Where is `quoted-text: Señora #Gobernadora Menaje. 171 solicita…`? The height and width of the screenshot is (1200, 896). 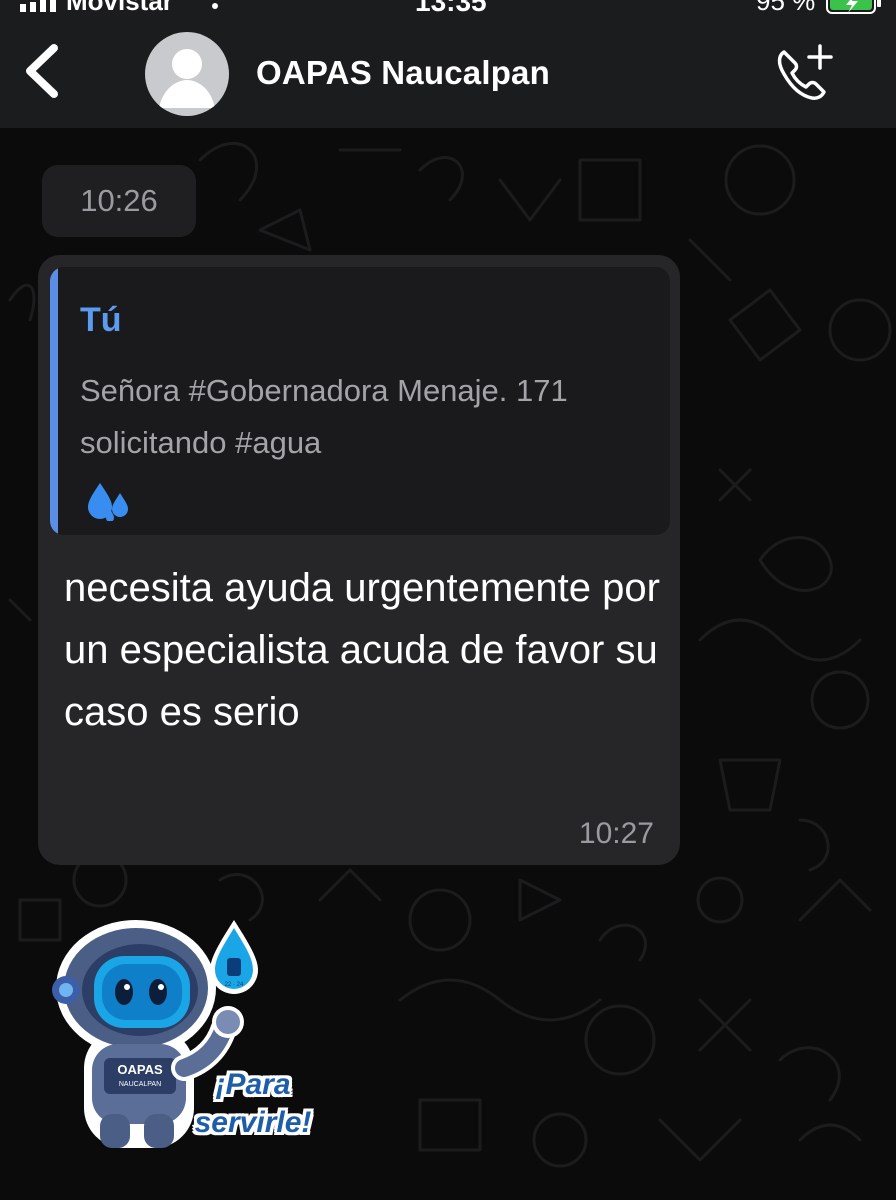 quoted-text: Señora #Gobernadora Menaje. 171 solicita… is located at coordinates (324, 416).